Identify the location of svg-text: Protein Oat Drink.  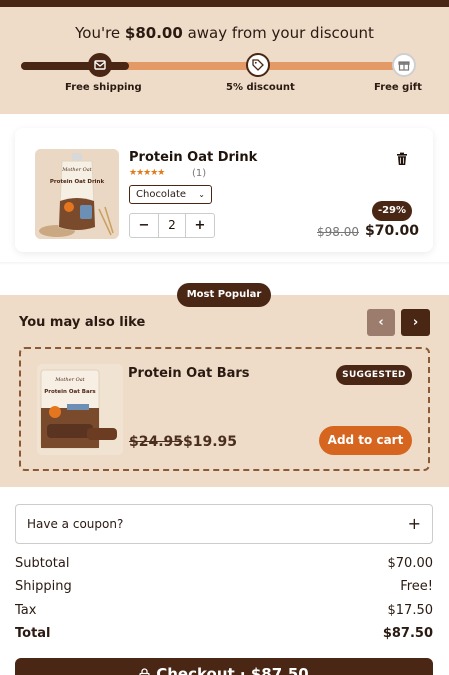
(77, 182).